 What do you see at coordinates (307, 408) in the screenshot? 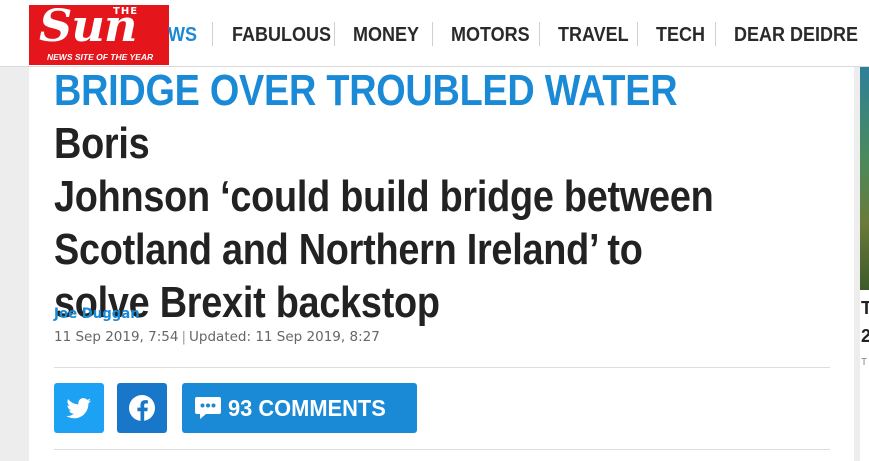
I see `comments-count-label: 93 COMMENTS` at bounding box center [307, 408].